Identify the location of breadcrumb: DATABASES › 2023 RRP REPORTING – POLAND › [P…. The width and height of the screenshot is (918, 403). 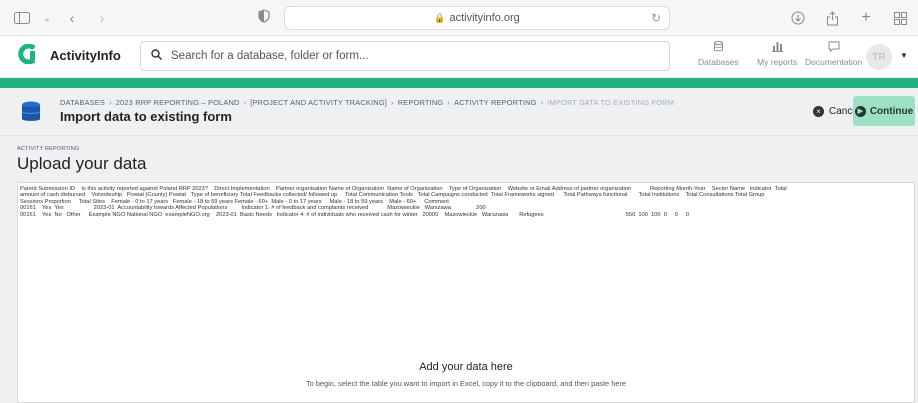
(367, 102).